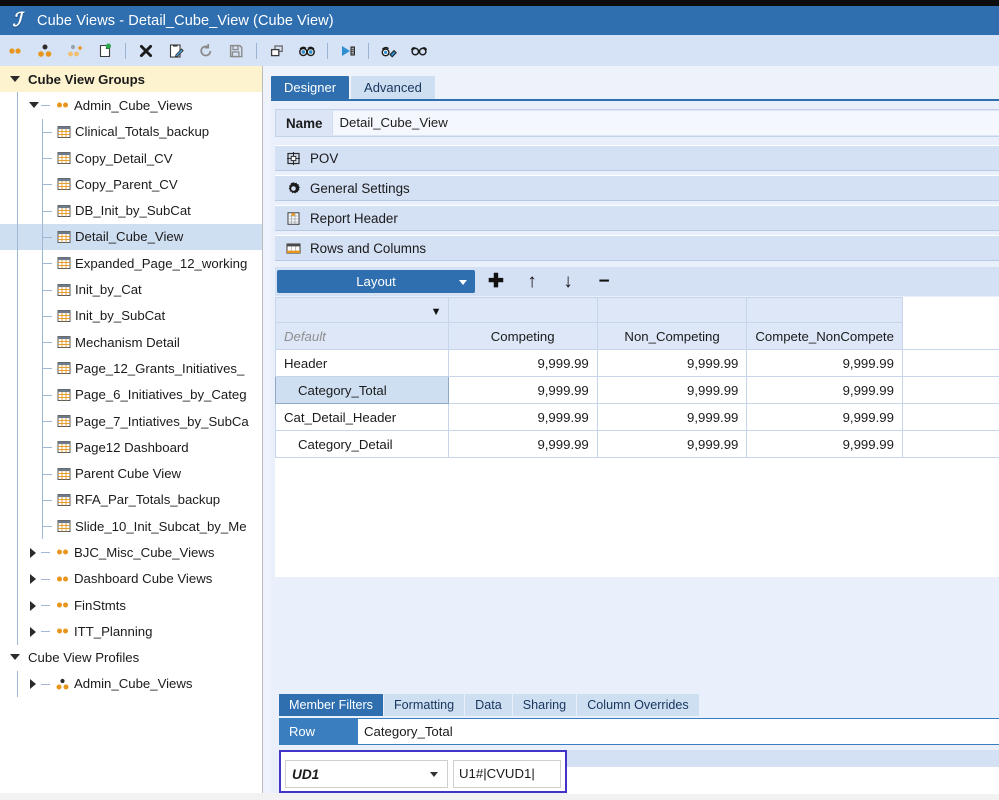 This screenshot has height=800, width=999. What do you see at coordinates (131, 342) in the screenshot?
I see `tree-item-mechanism-detail: Mechanism Detail` at bounding box center [131, 342].